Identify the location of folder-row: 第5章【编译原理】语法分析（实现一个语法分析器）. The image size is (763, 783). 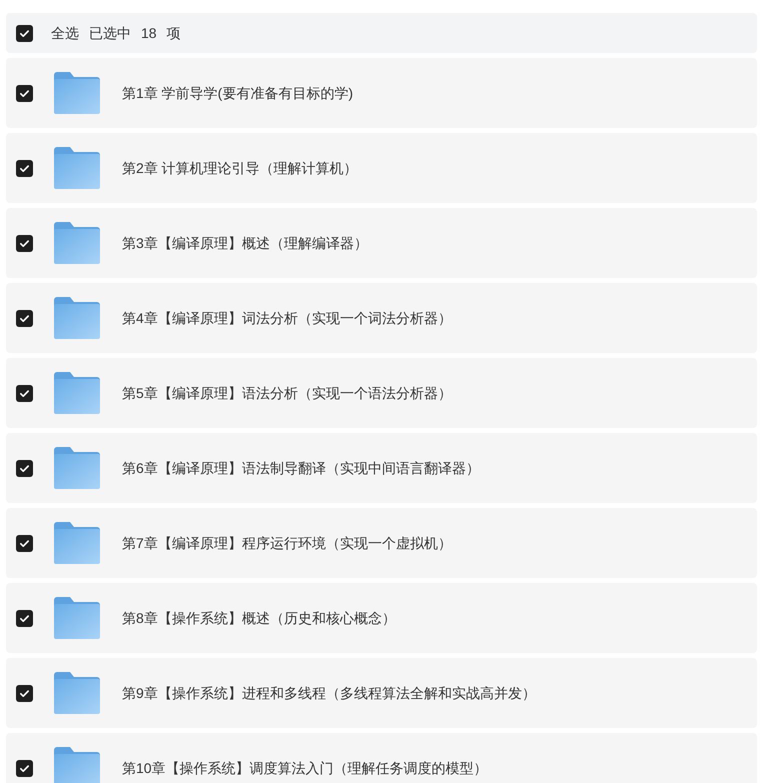
(381, 393).